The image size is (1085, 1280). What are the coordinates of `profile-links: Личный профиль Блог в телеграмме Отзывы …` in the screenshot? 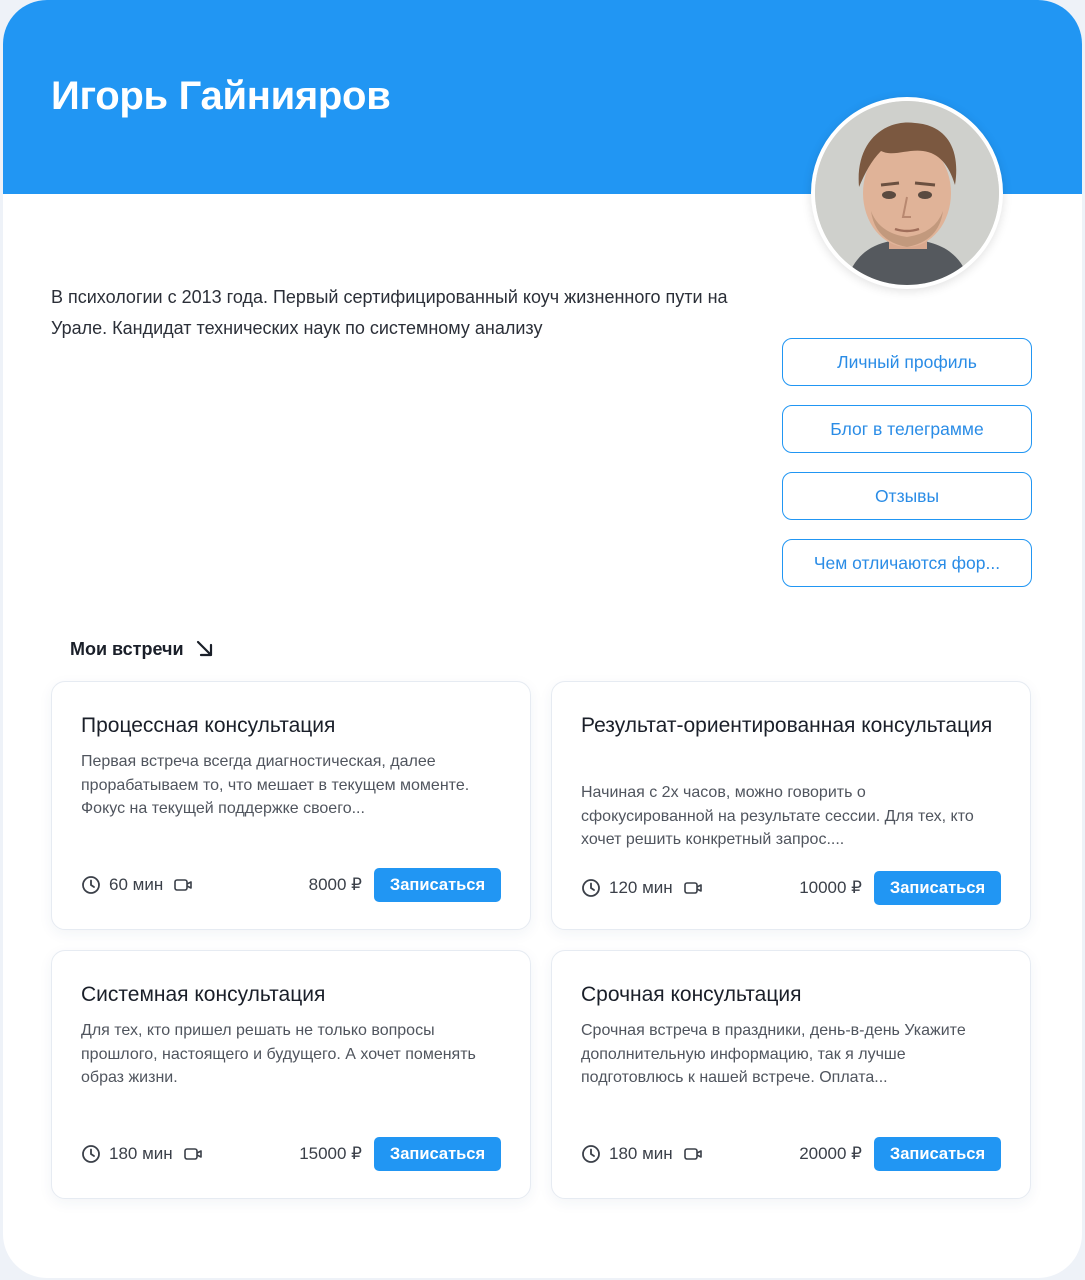 It's located at (907, 472).